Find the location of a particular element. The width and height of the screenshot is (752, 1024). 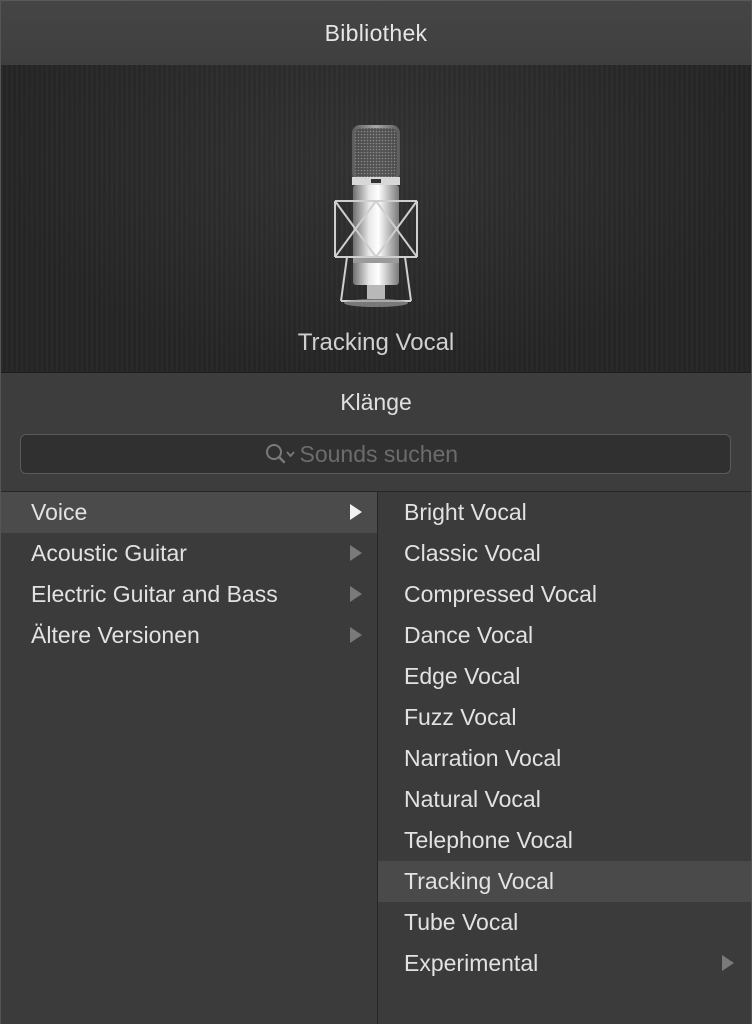

patch-label: Natural Vocal is located at coordinates (472, 799).